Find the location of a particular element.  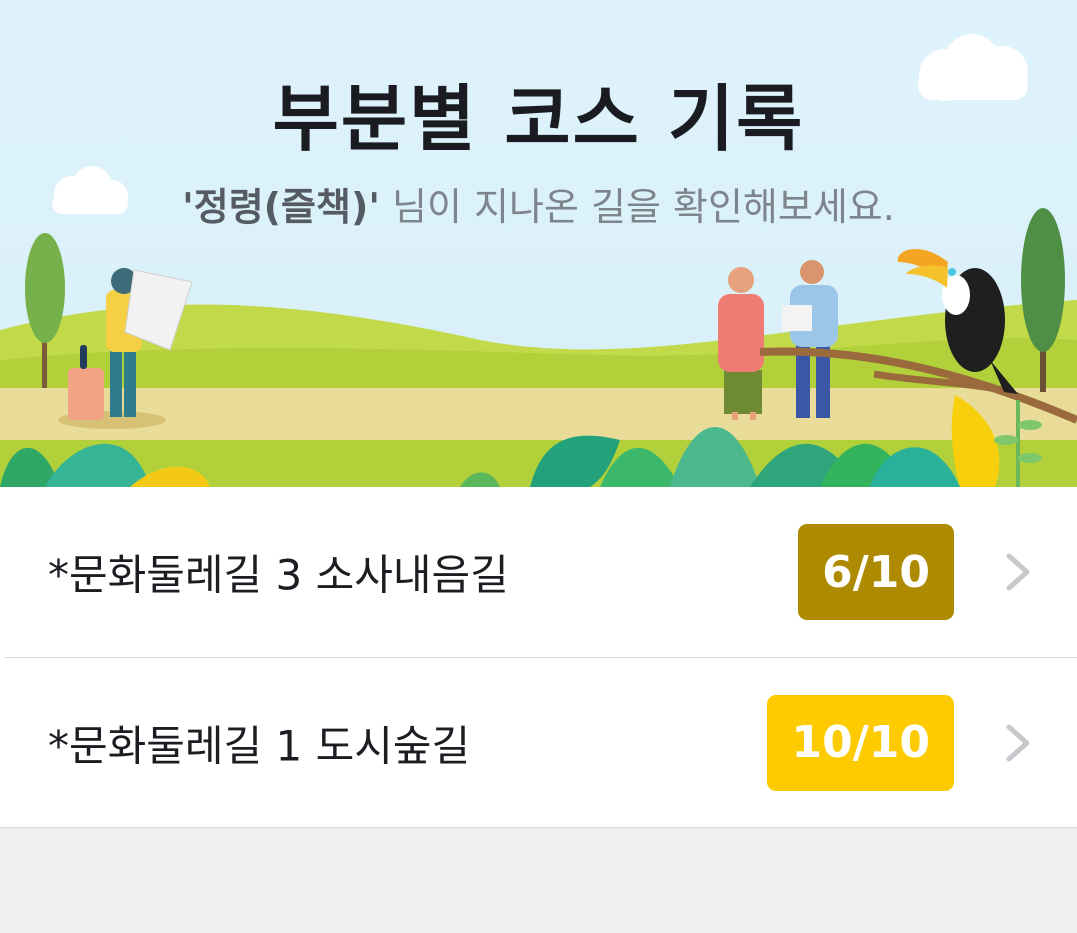

progress-badge: 6/10 is located at coordinates (876, 572).